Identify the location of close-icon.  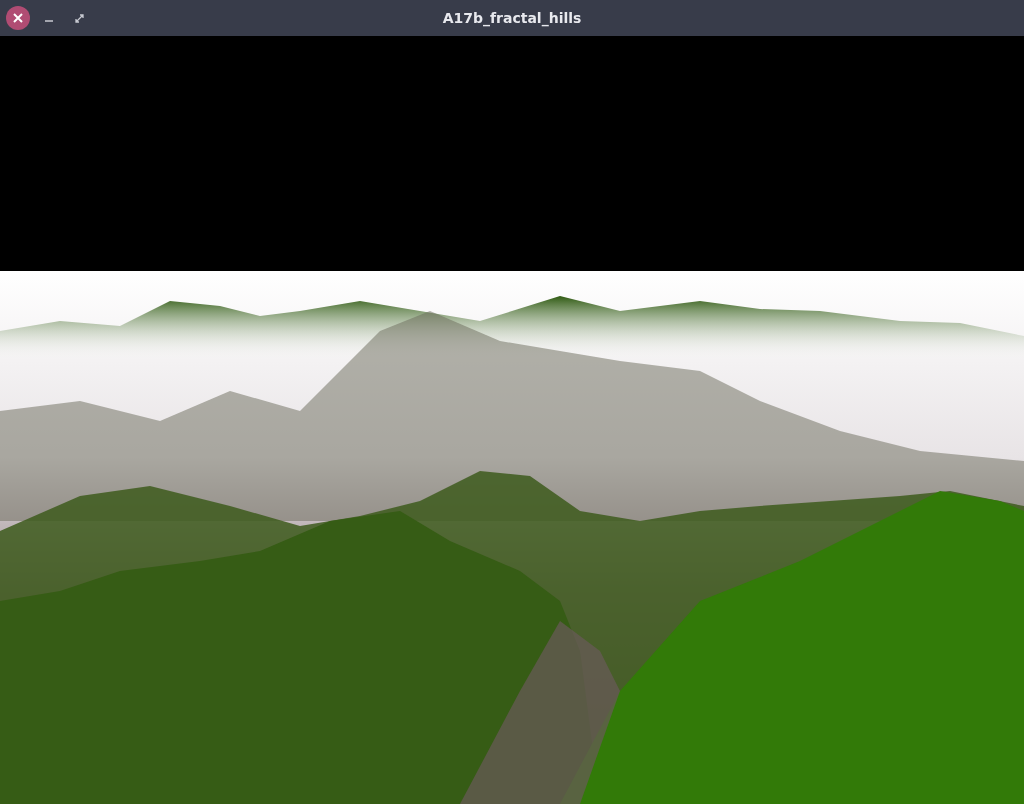
(18, 18).